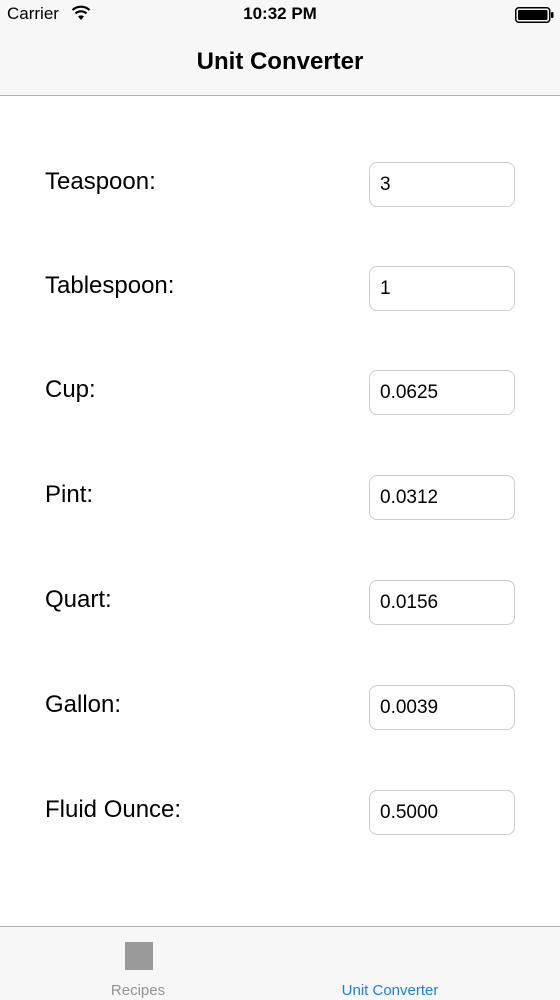 The width and height of the screenshot is (560, 1000). I want to click on pint-field, so click(442, 497).